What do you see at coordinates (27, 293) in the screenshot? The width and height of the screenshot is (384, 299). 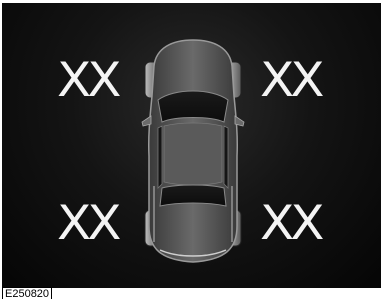 I see `figure-id-label: E250820` at bounding box center [27, 293].